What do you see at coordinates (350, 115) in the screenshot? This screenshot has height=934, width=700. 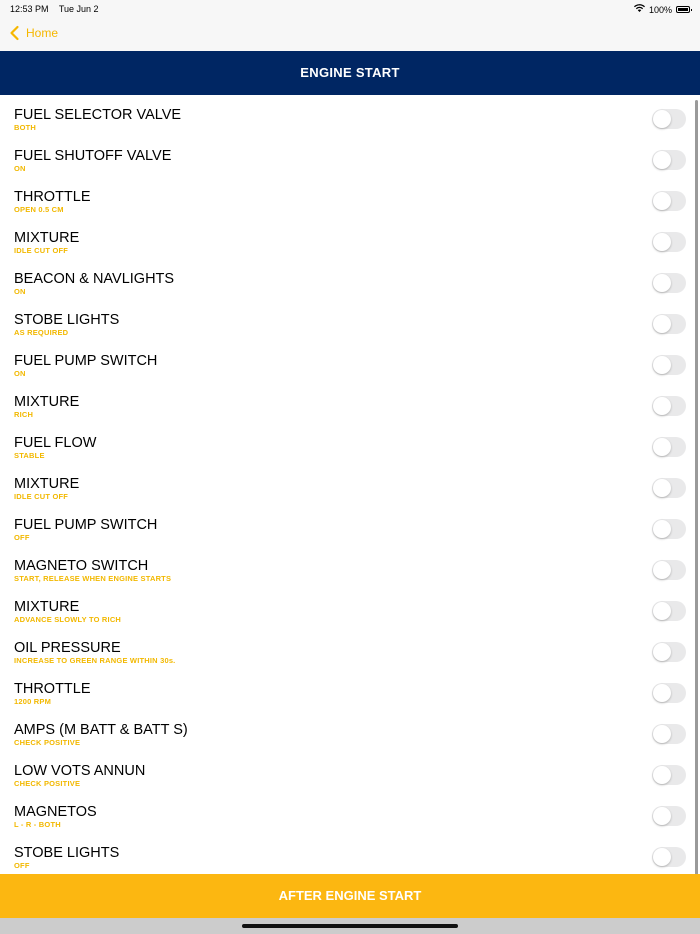 I see `checklist-item: FUEL SELECTOR VALVE BOTH` at bounding box center [350, 115].